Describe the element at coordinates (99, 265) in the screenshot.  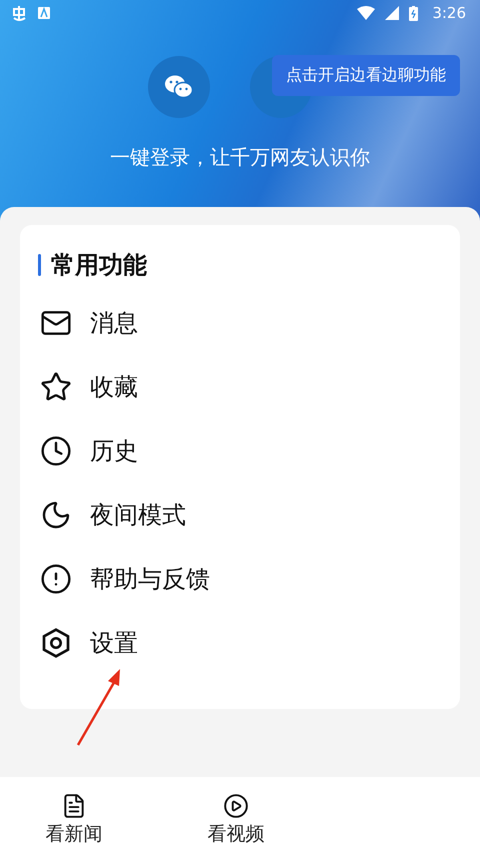
I see `section-title: 常用功能` at that location.